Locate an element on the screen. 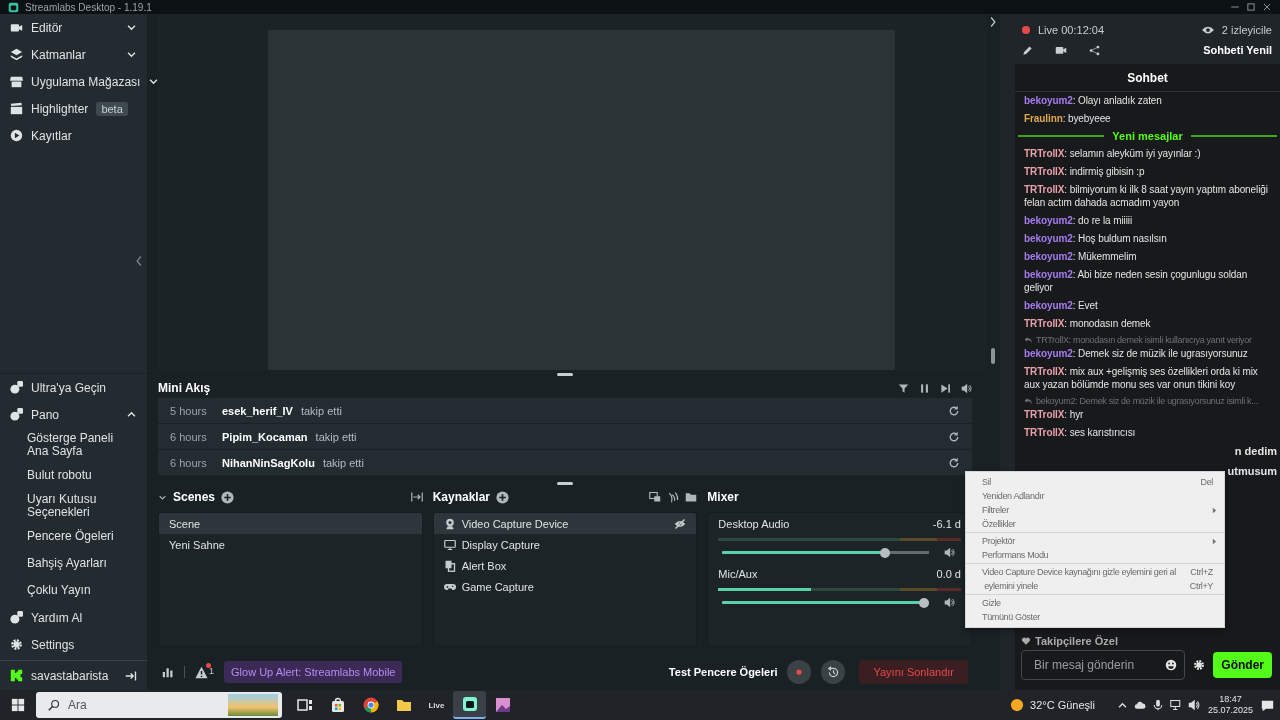 This screenshot has width=1280, height=720. sidebar-item: Yardım Al is located at coordinates (73, 617).